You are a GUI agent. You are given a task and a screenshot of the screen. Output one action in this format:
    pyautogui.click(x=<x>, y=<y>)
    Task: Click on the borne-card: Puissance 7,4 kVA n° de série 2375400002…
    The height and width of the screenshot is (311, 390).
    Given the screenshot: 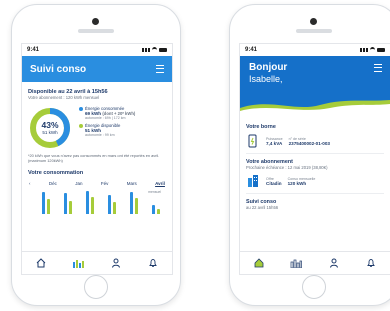 What is the action you would take?
    pyautogui.click(x=315, y=141)
    